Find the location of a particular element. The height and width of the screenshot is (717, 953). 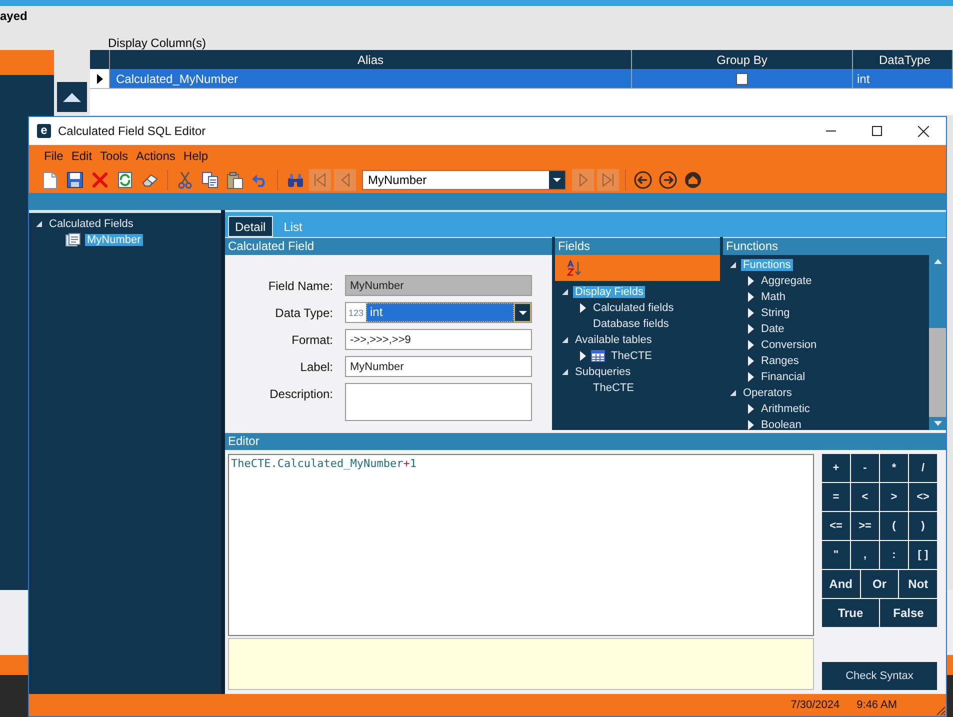

scrollbar is located at coordinates (937, 342).